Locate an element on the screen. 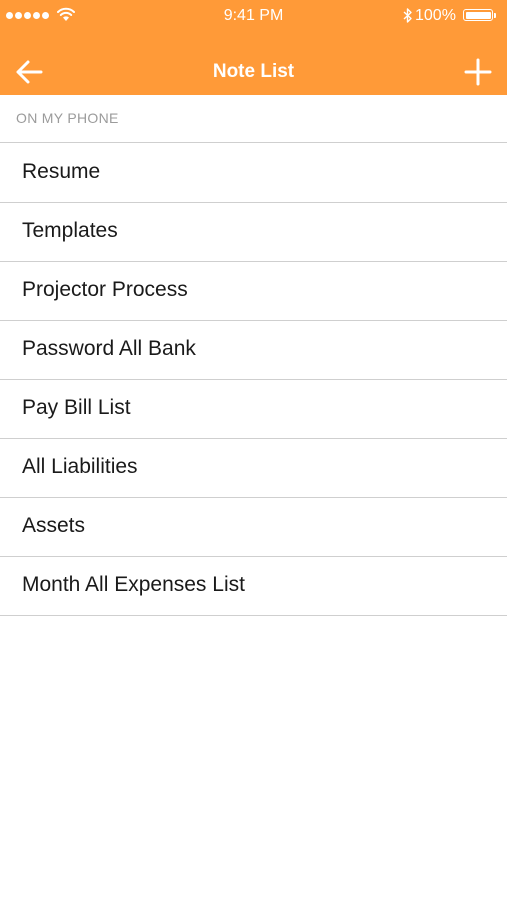  list-item-label: All Liabilities is located at coordinates (80, 466).